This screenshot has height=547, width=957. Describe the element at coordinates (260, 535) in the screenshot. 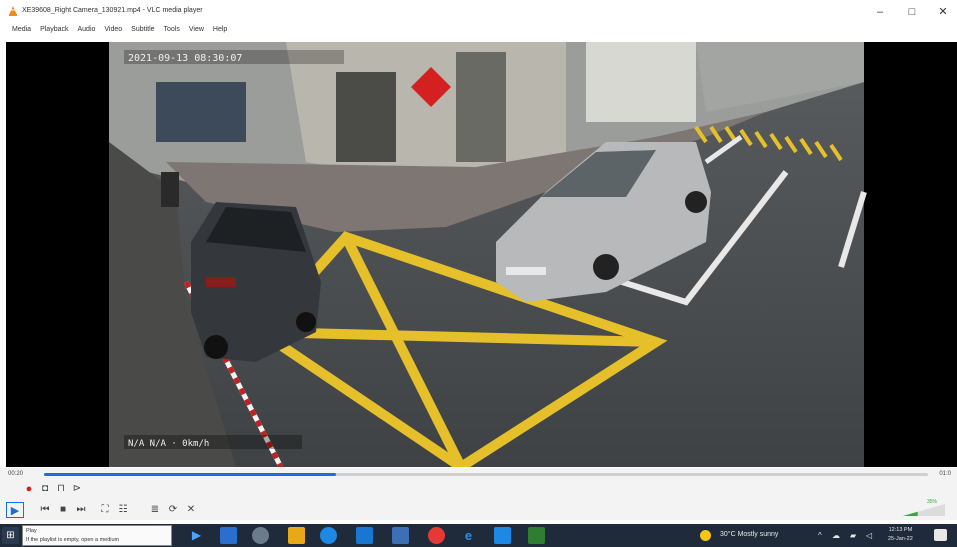

I see `edge-icon` at that location.